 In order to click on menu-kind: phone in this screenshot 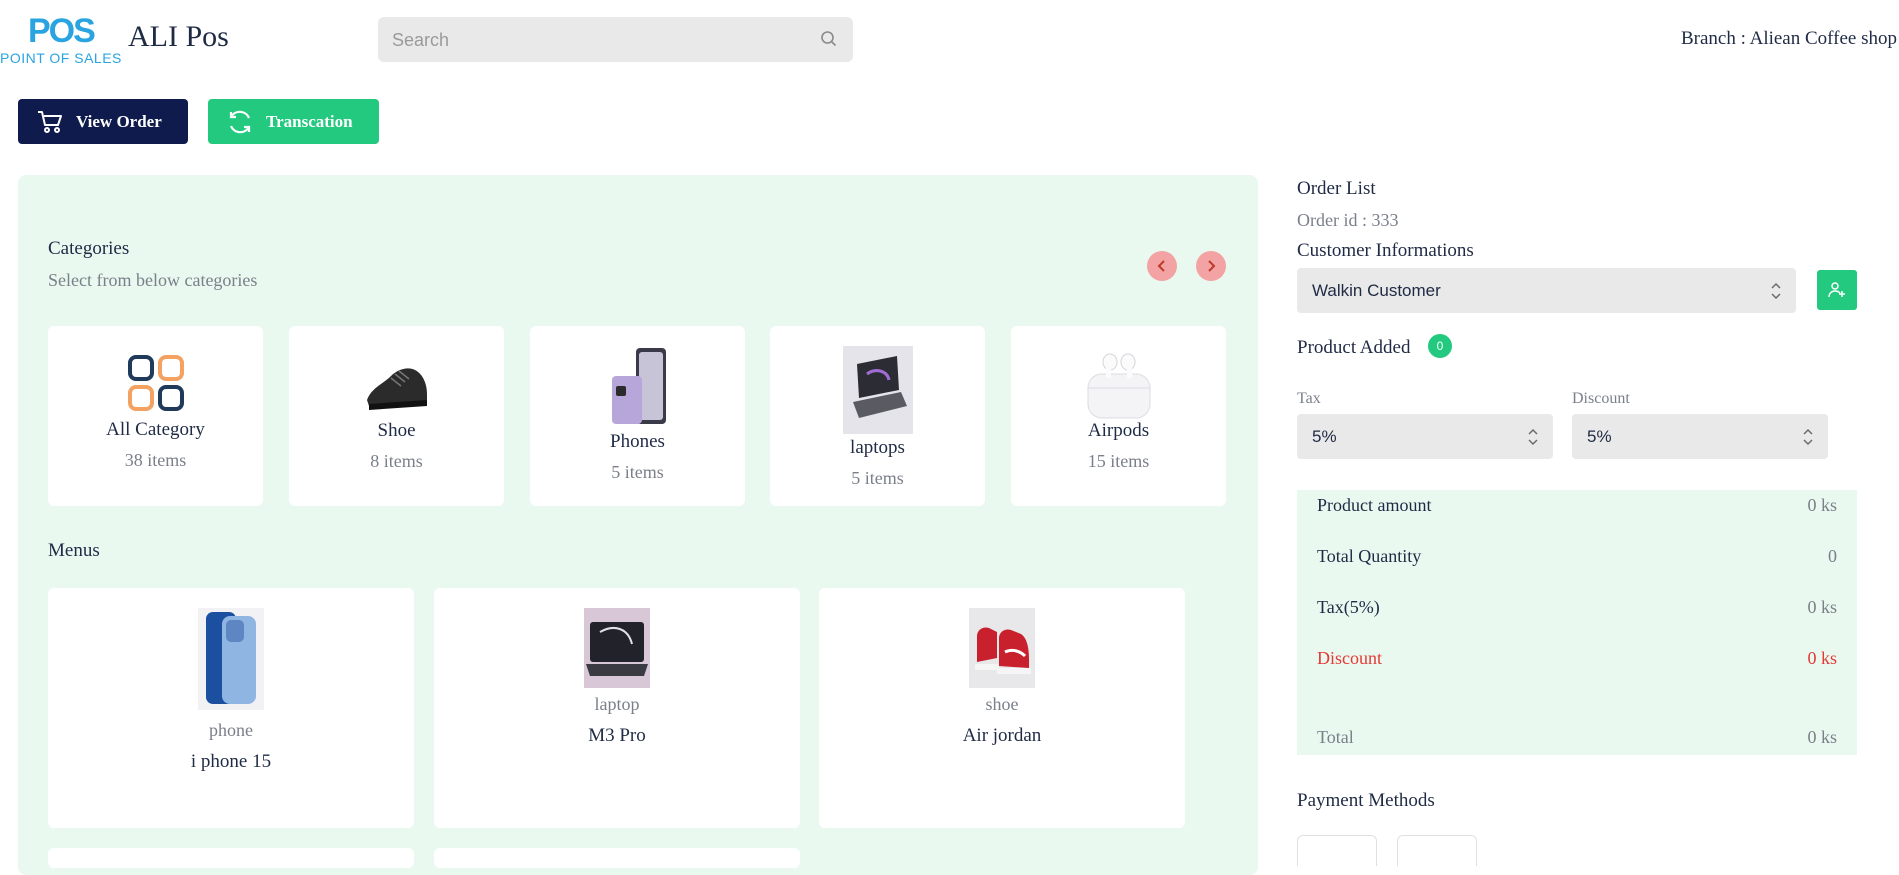, I will do `click(231, 730)`.